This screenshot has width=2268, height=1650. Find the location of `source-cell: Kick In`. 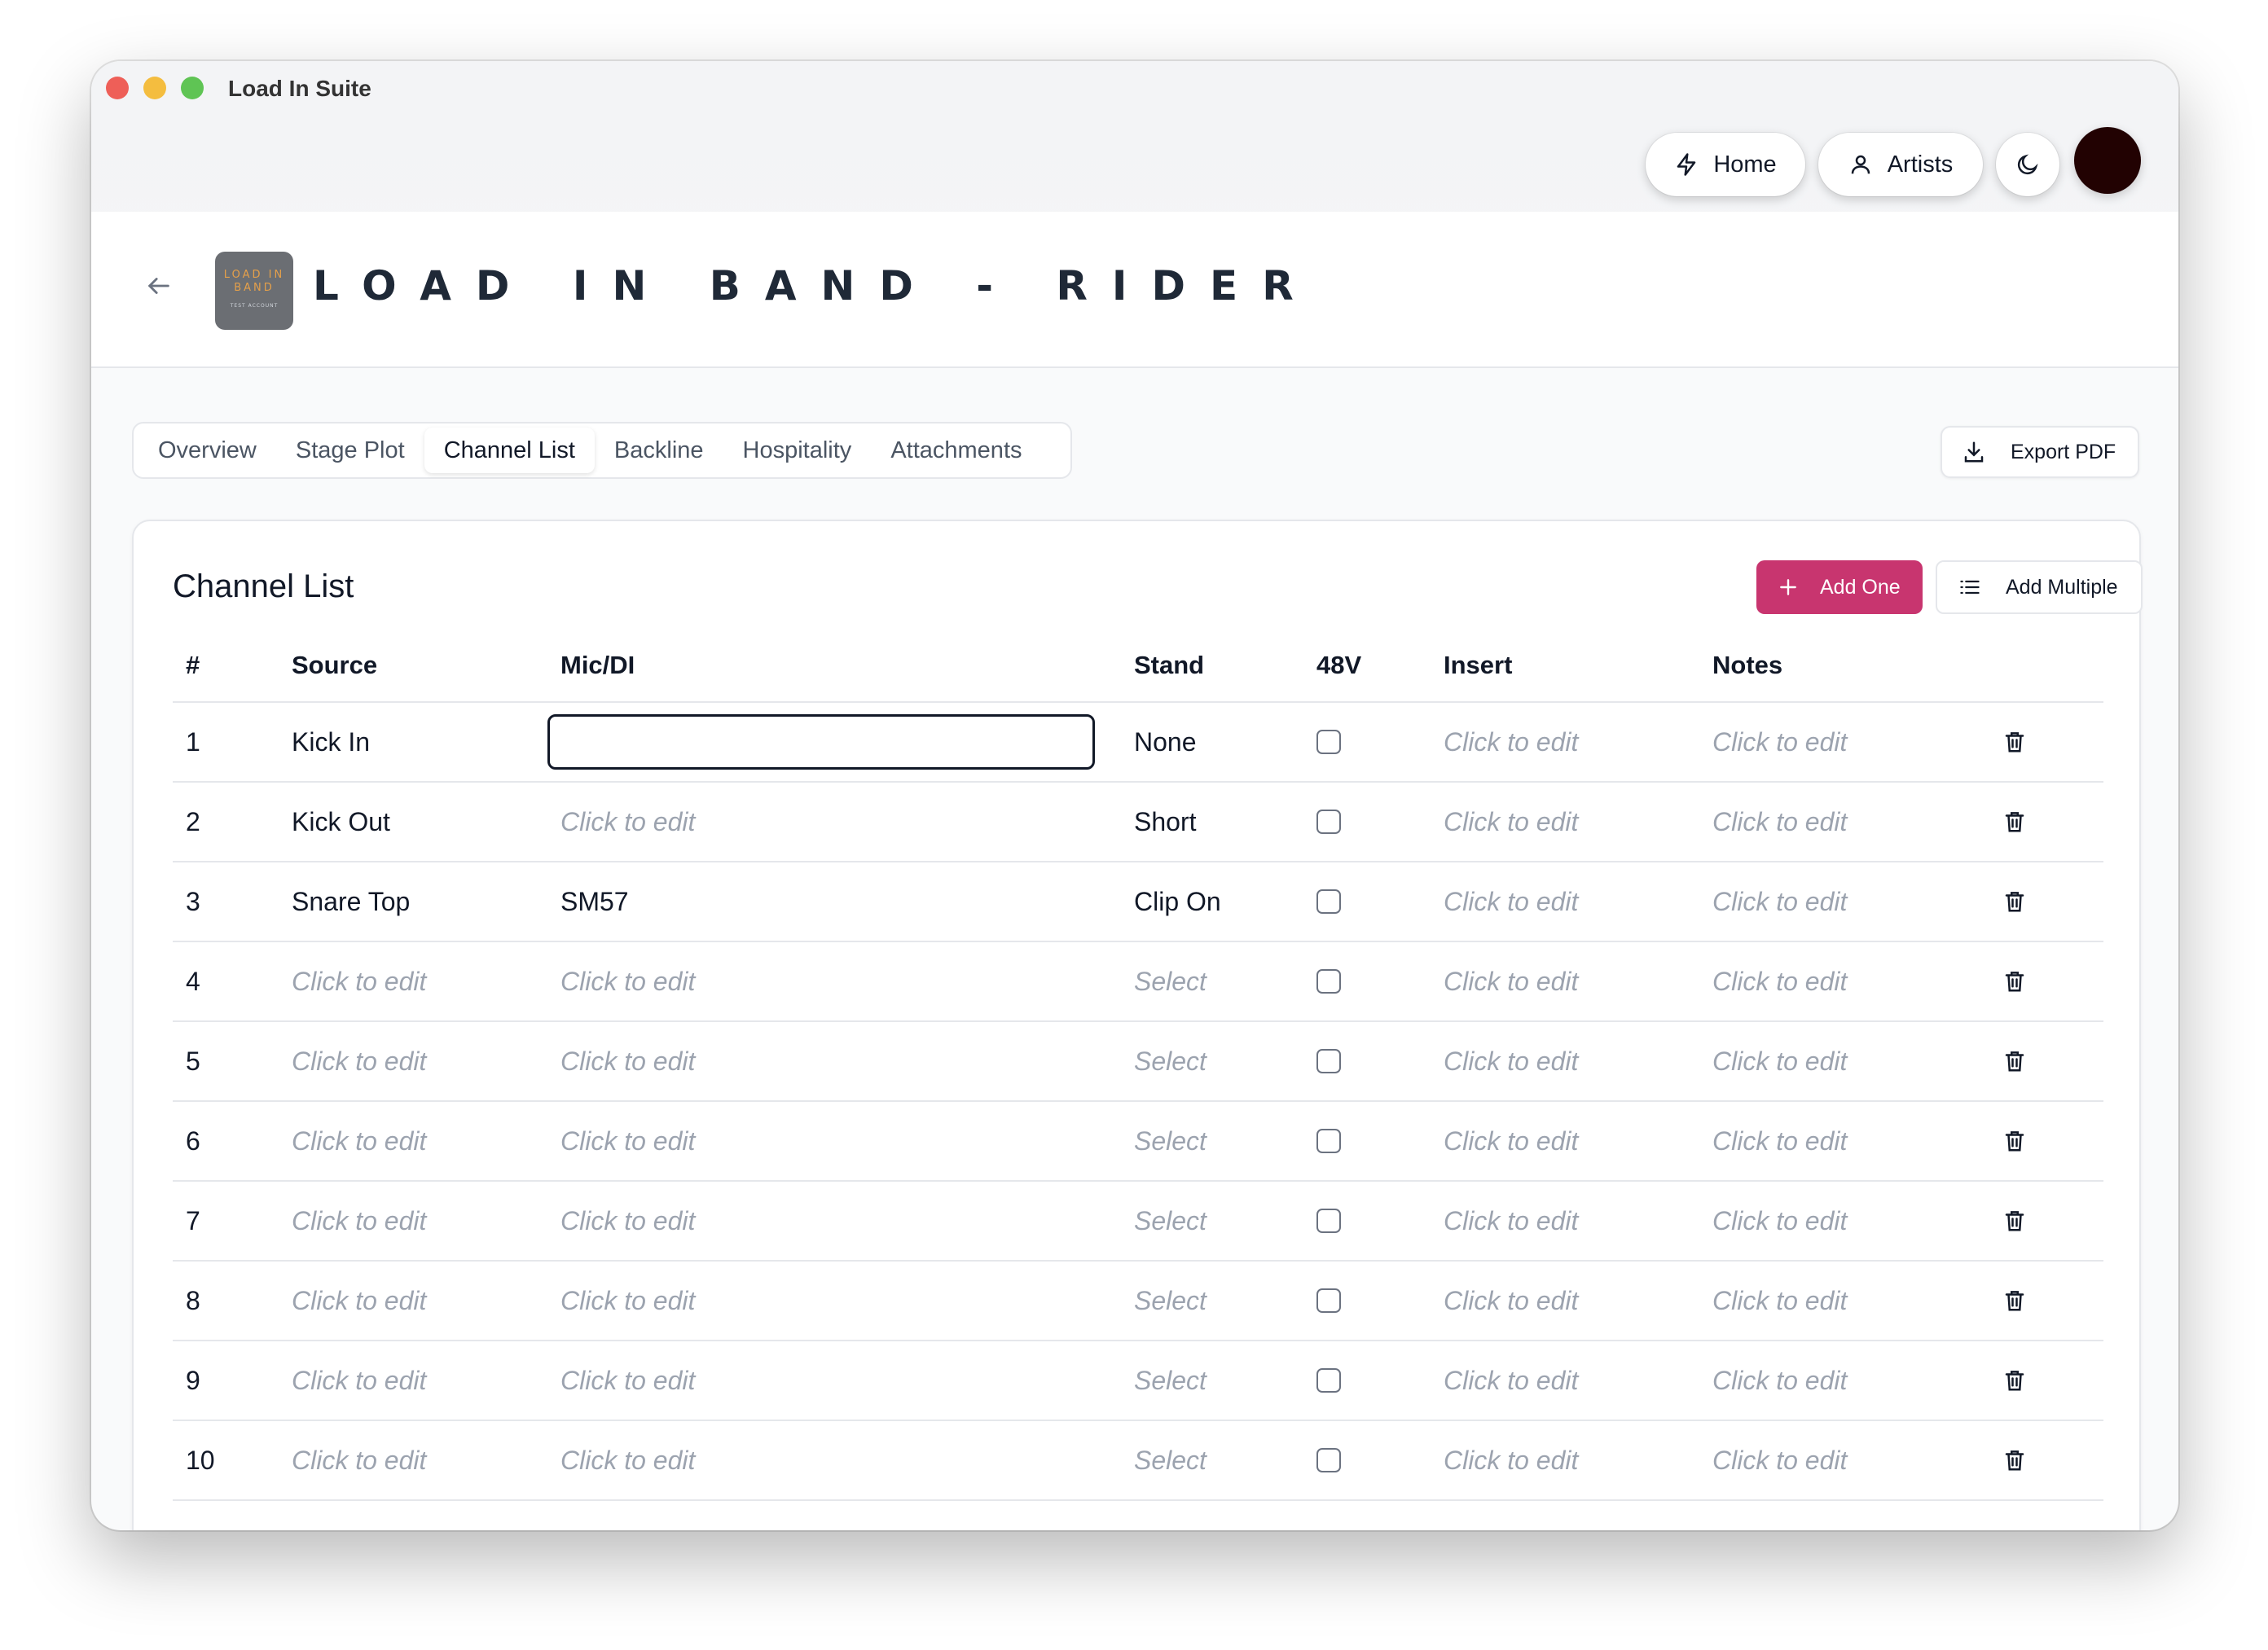

source-cell: Kick In is located at coordinates (413, 742).